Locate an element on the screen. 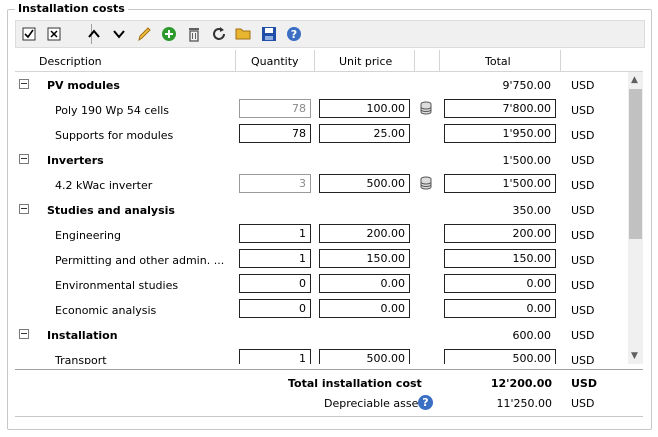 The width and height of the screenshot is (658, 437). uncheck-all-icon is located at coordinates (54, 34).